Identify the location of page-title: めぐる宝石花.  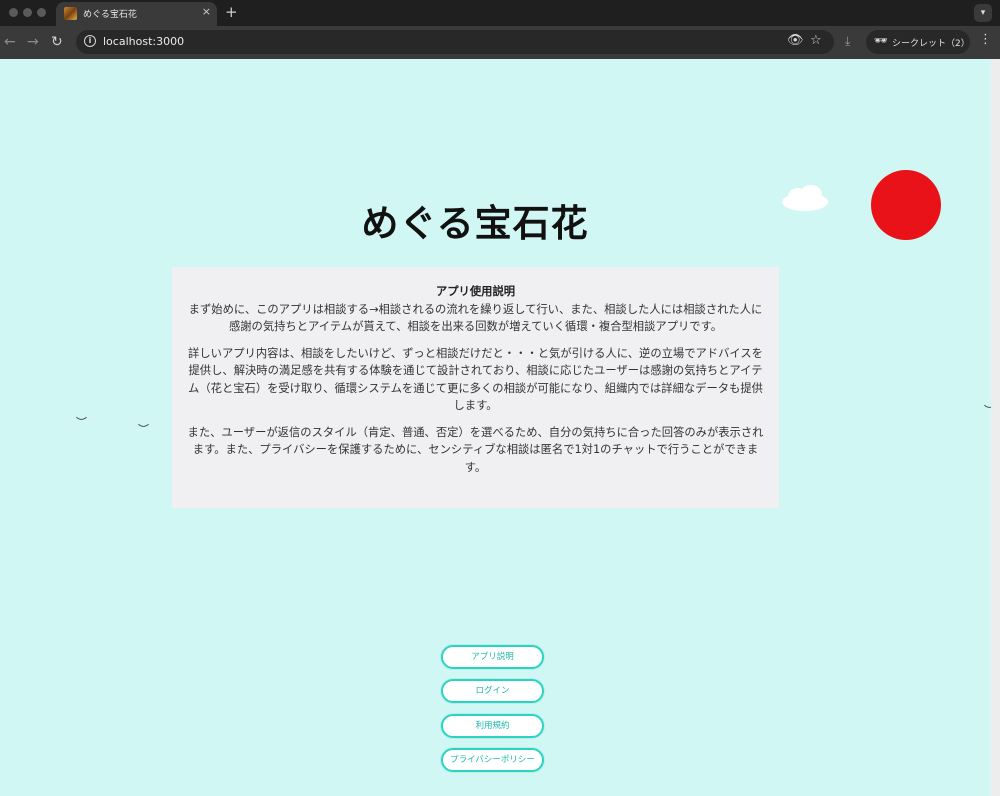
(475, 223).